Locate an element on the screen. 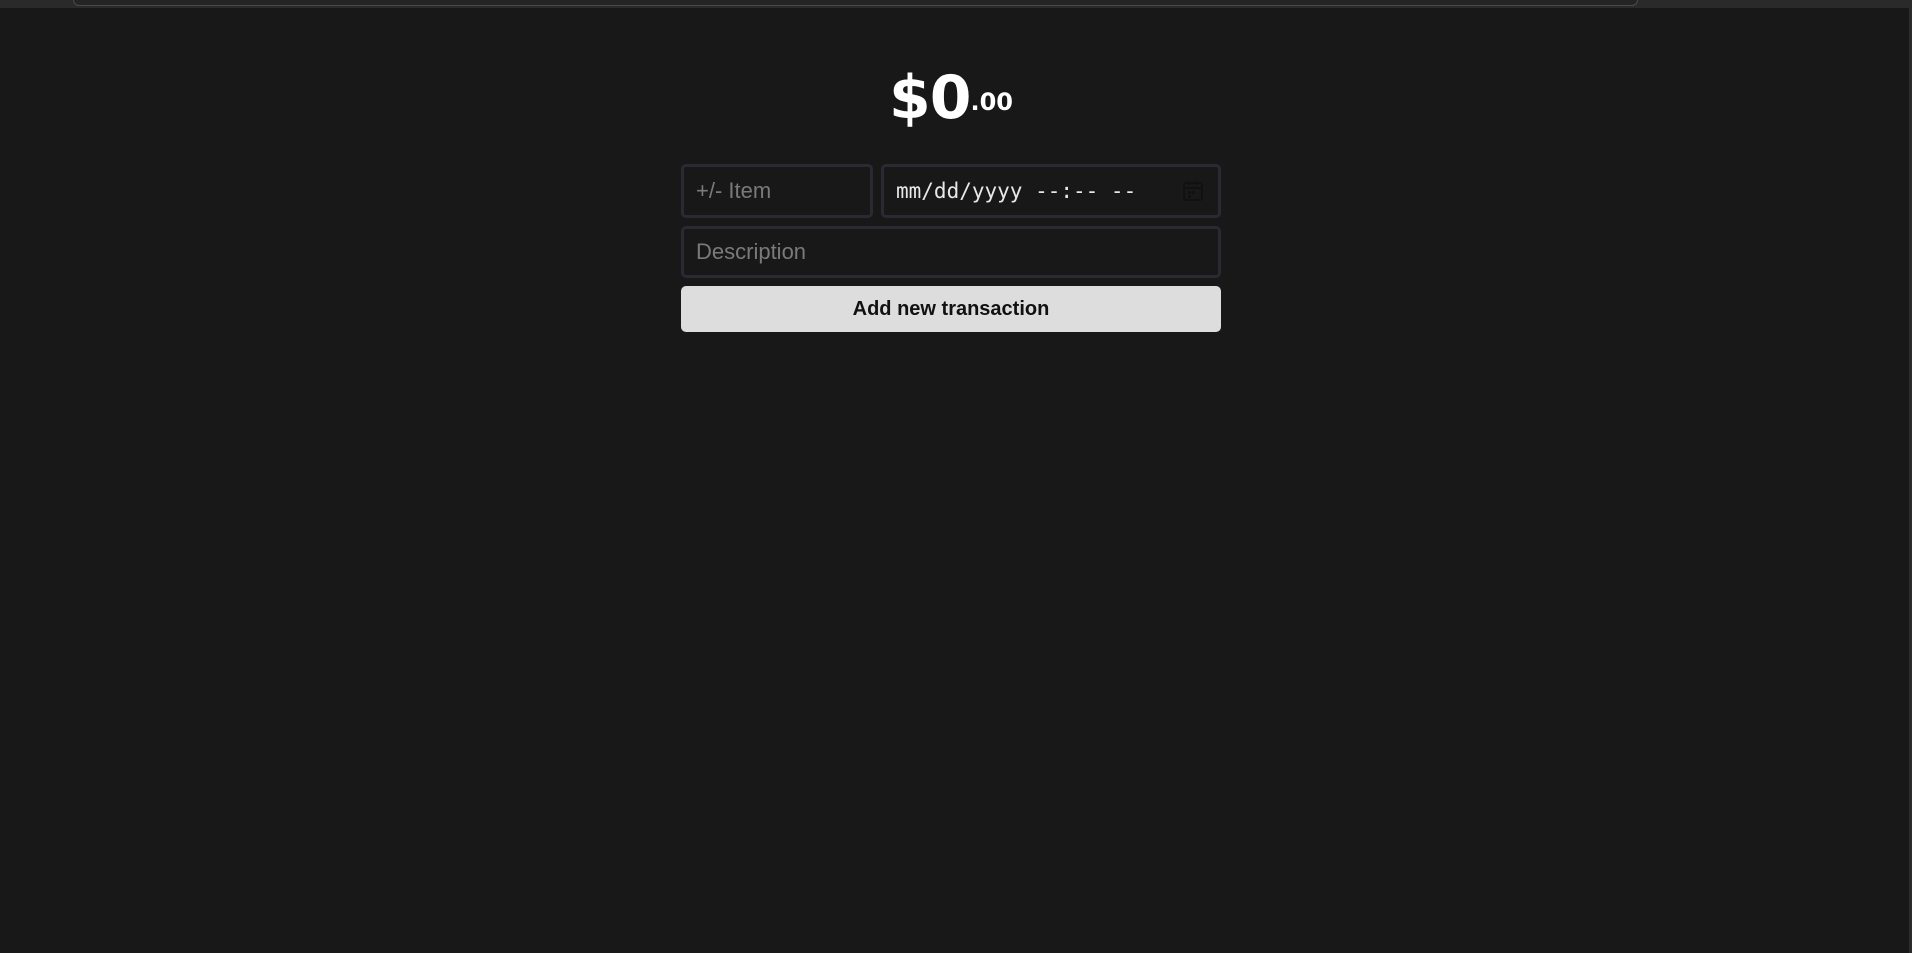  balance-dollars: $0 is located at coordinates (929, 98).